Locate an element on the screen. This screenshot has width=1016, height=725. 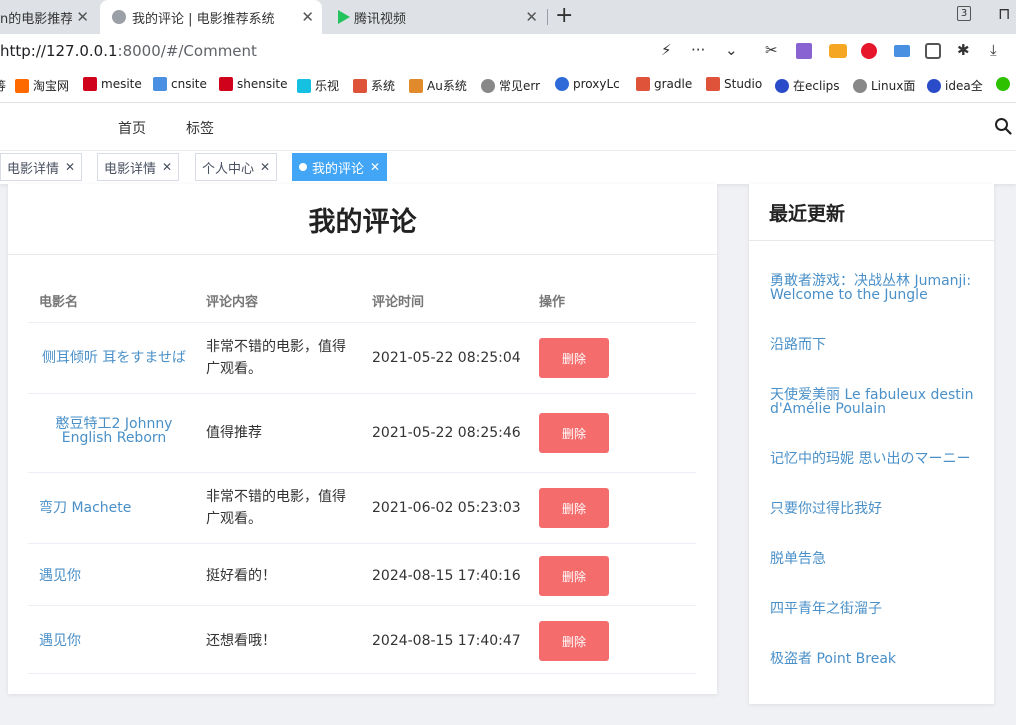
bookmark-item: Au系统 is located at coordinates (438, 85).